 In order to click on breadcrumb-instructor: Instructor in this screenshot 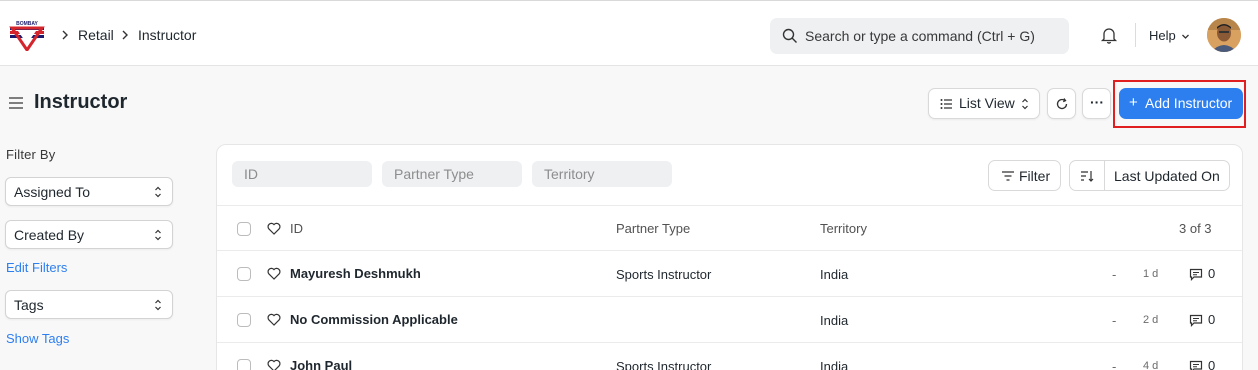, I will do `click(167, 35)`.